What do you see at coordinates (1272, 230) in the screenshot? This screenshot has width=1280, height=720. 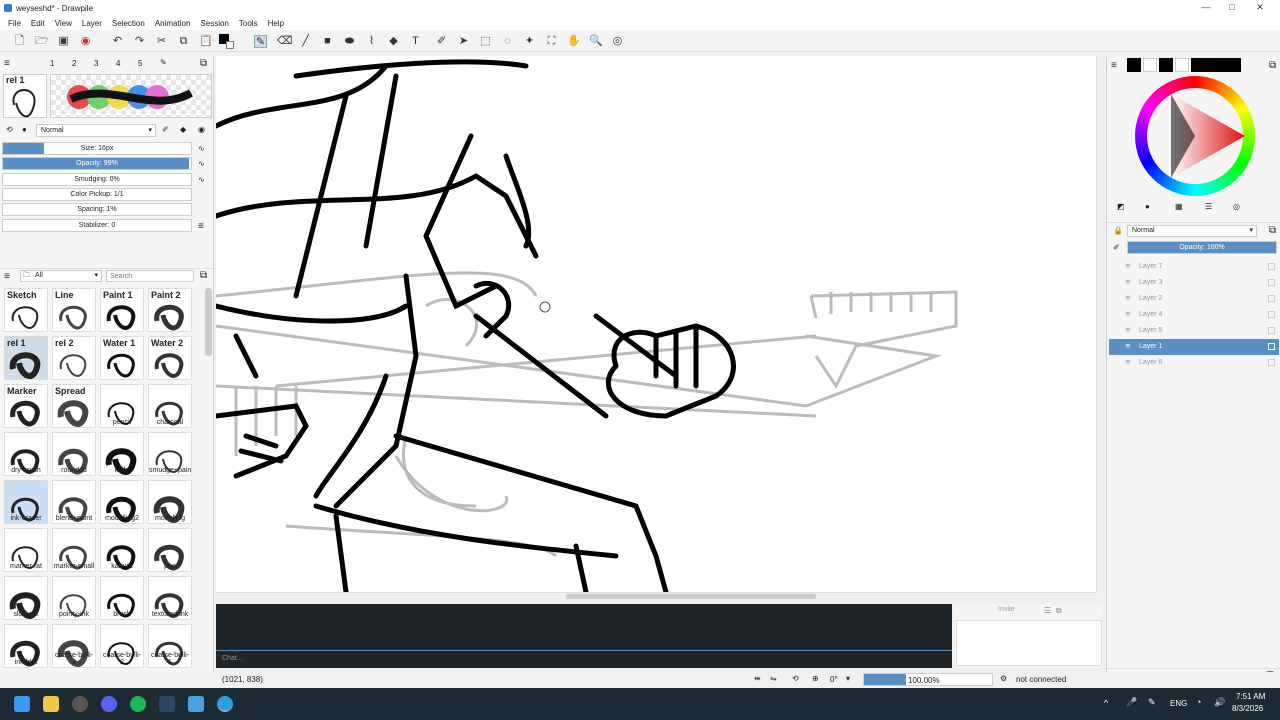 I see `float-layers-icon: ⧉` at bounding box center [1272, 230].